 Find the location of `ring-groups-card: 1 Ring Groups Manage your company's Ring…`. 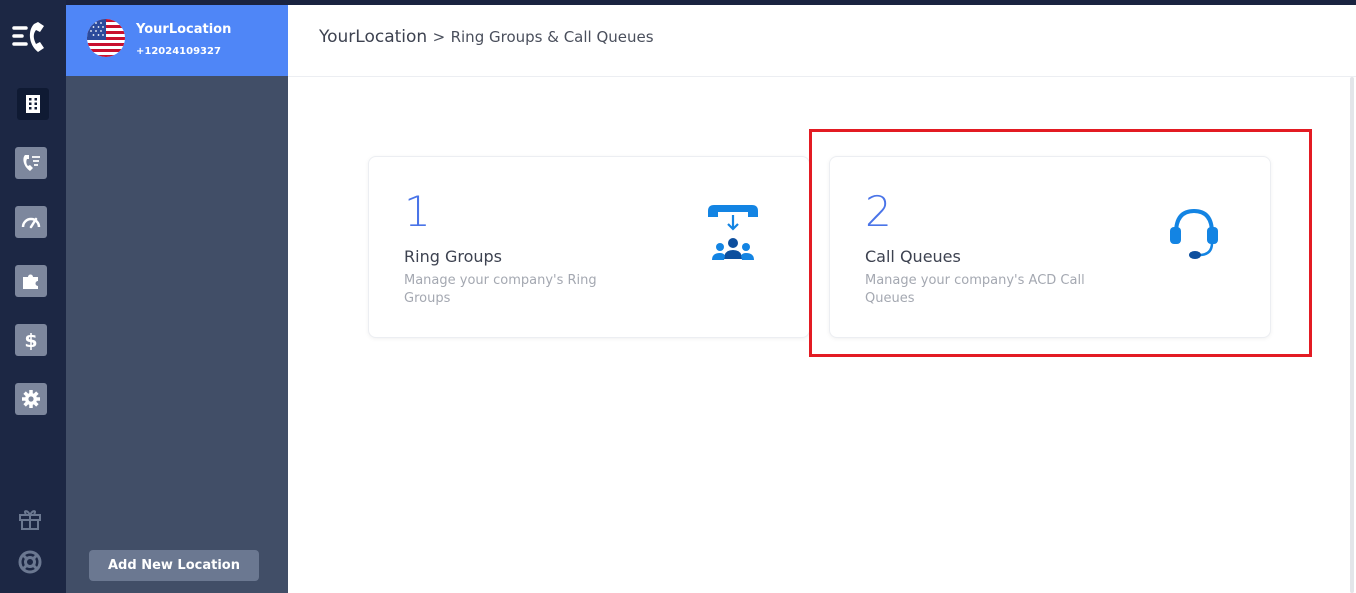

ring-groups-card: 1 Ring Groups Manage your company's Ring… is located at coordinates (589, 247).